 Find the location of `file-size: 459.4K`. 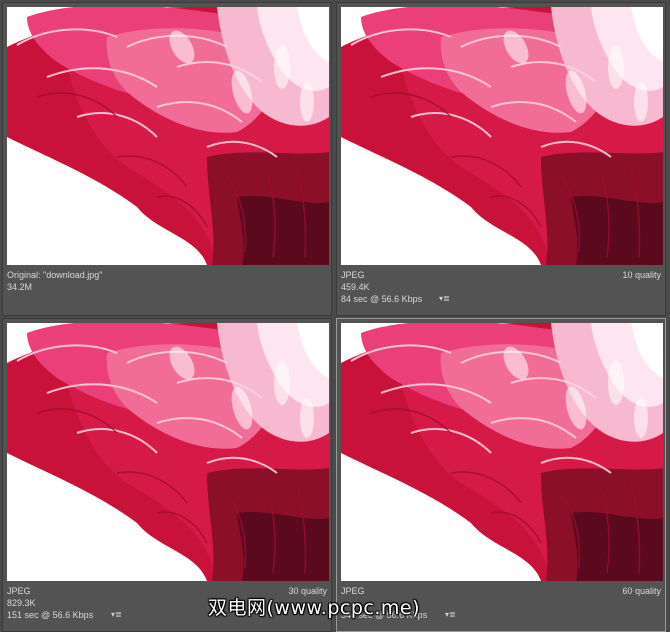

file-size: 459.4K is located at coordinates (355, 287).